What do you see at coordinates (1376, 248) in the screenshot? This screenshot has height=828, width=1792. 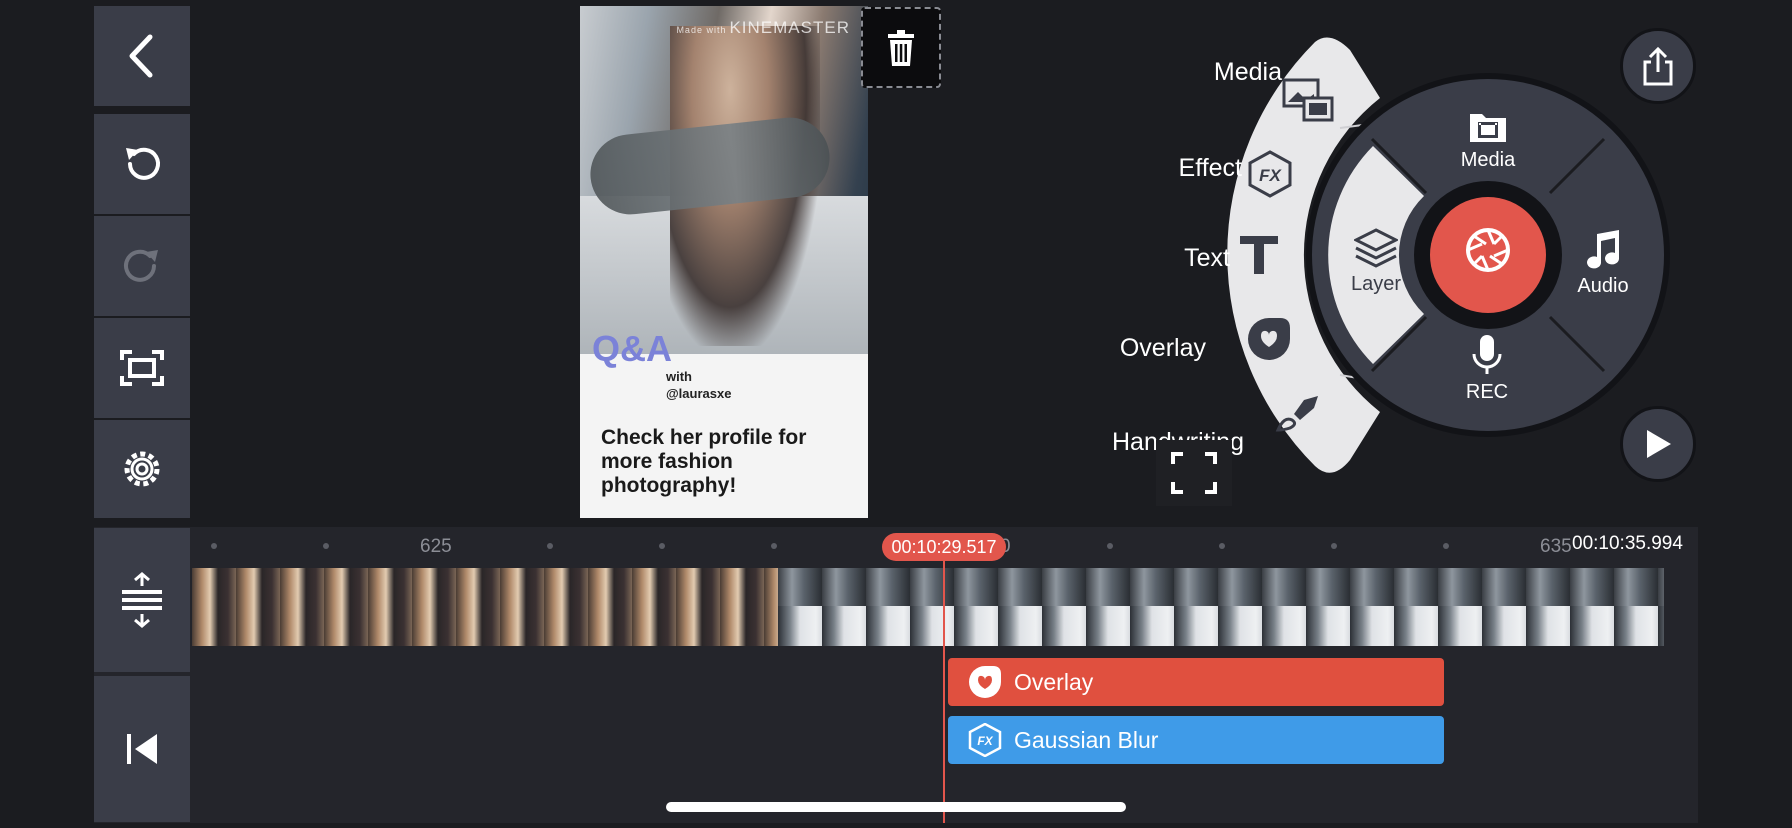 I see `layers-icon` at bounding box center [1376, 248].